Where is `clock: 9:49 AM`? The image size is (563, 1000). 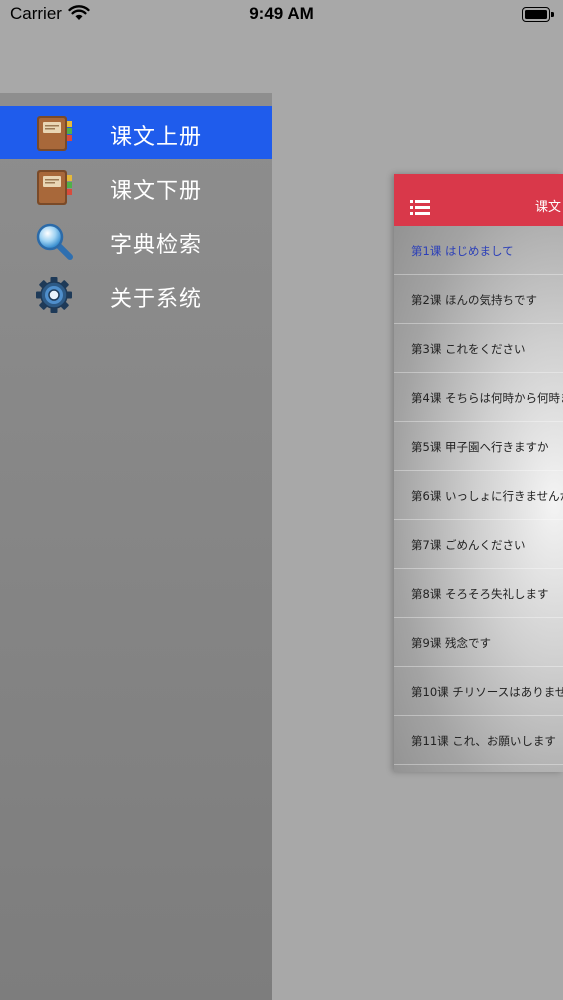
clock: 9:49 AM is located at coordinates (281, 13).